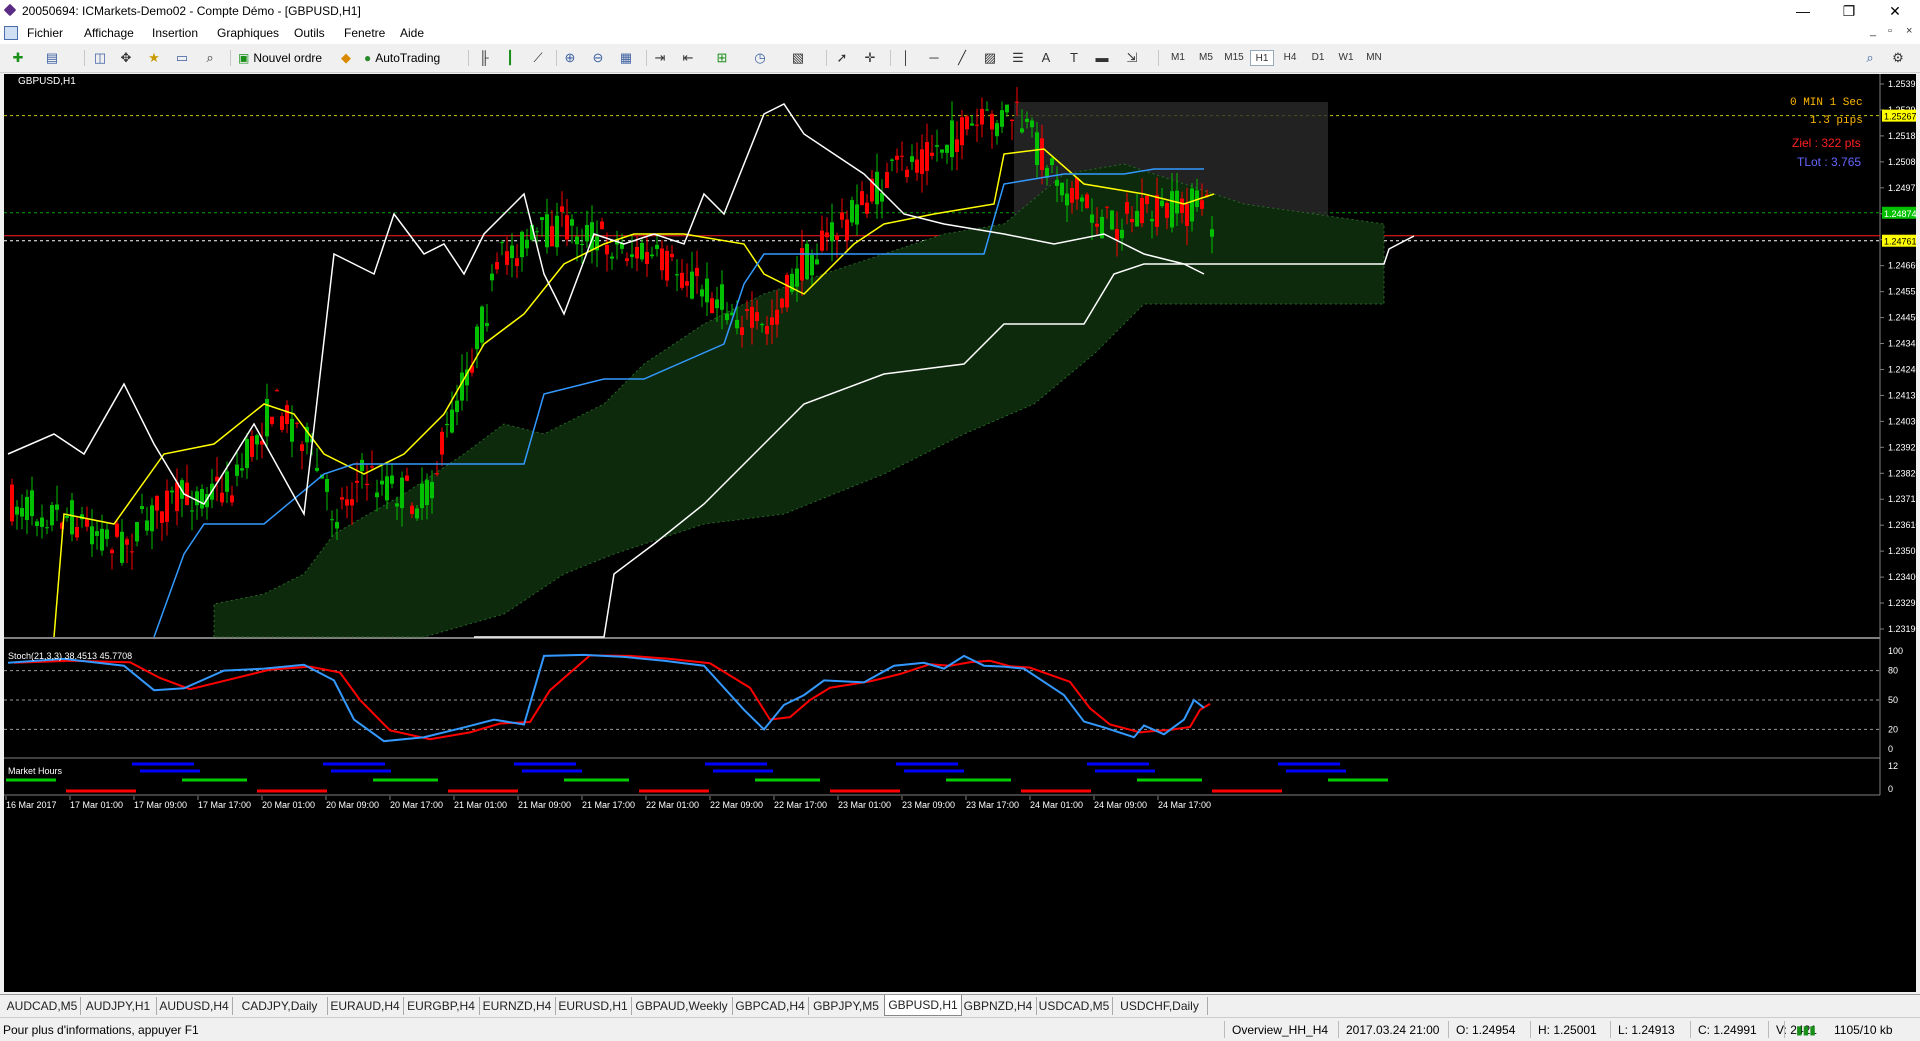  What do you see at coordinates (182, 58) in the screenshot?
I see `terminal-icon: ▭` at bounding box center [182, 58].